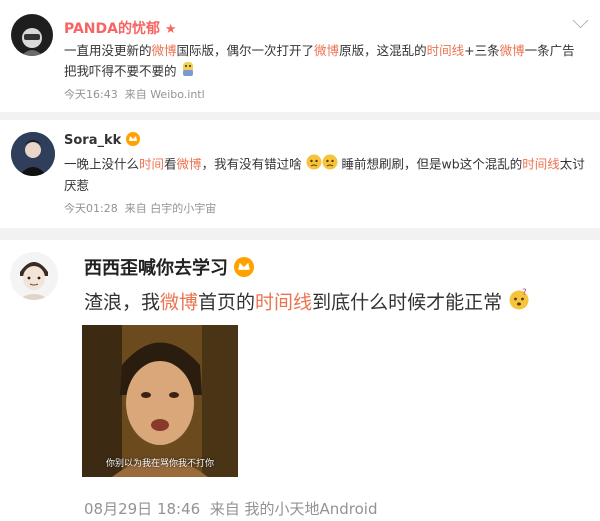  I want to click on timestamp: 今天16:43, so click(91, 94).